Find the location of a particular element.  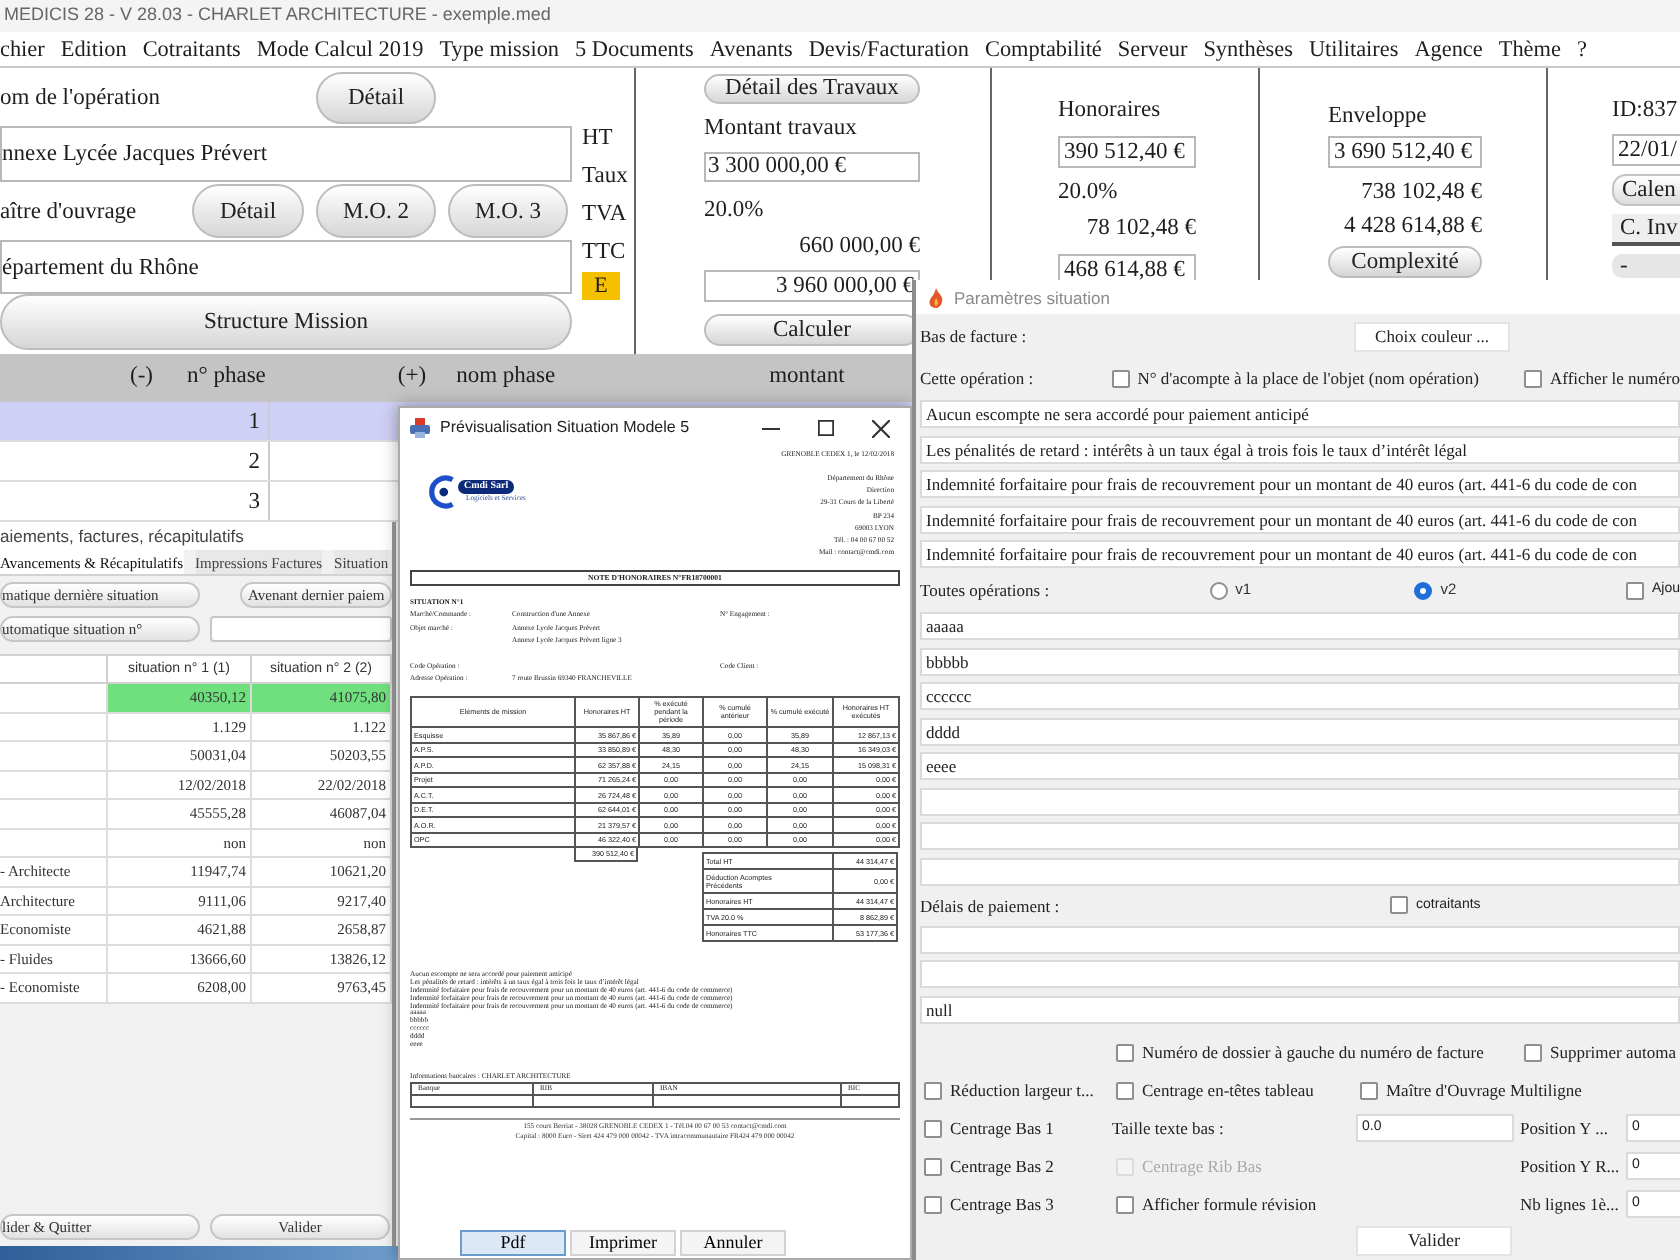

text-field: Les pénalités de retard : intérêts à un taux égal à trois fois le taux d’intérêt légal is located at coordinates (1300, 449).